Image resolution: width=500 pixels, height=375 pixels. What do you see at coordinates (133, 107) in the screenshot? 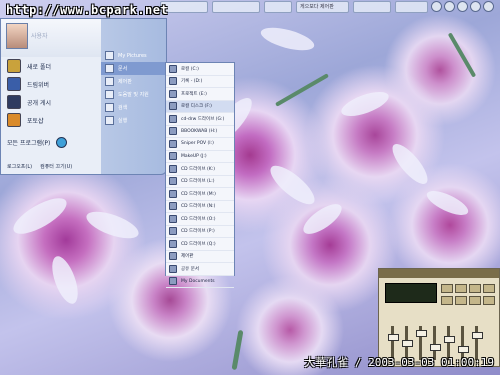
I see `place-item: 검색` at bounding box center [133, 107].